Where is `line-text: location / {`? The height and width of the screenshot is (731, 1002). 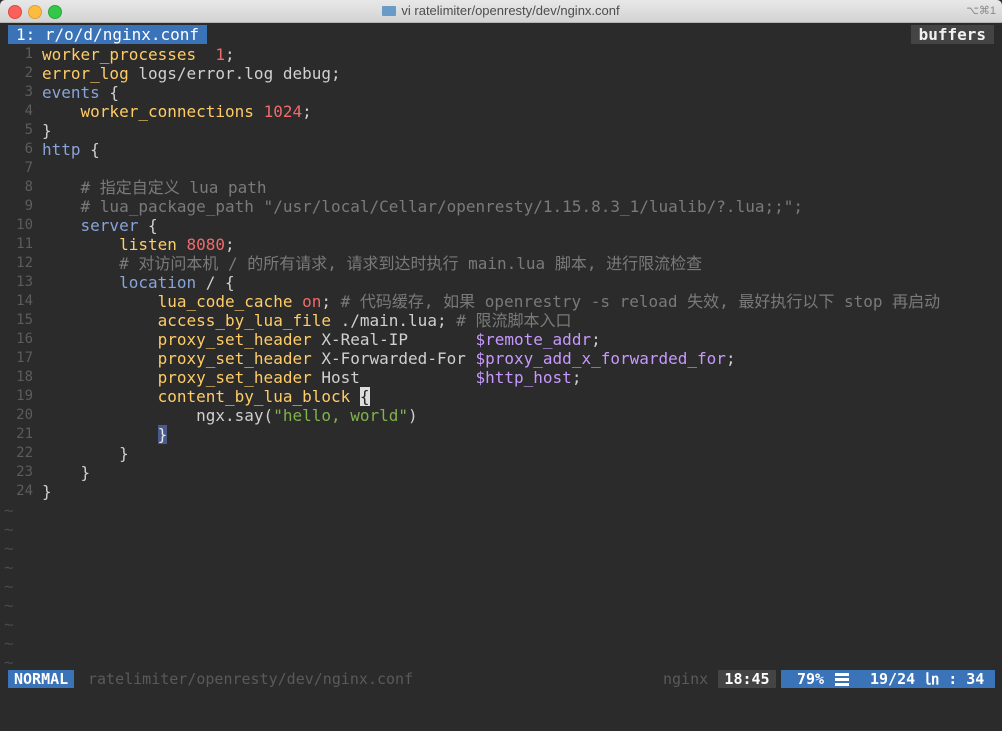
line-text: location / { is located at coordinates (177, 282).